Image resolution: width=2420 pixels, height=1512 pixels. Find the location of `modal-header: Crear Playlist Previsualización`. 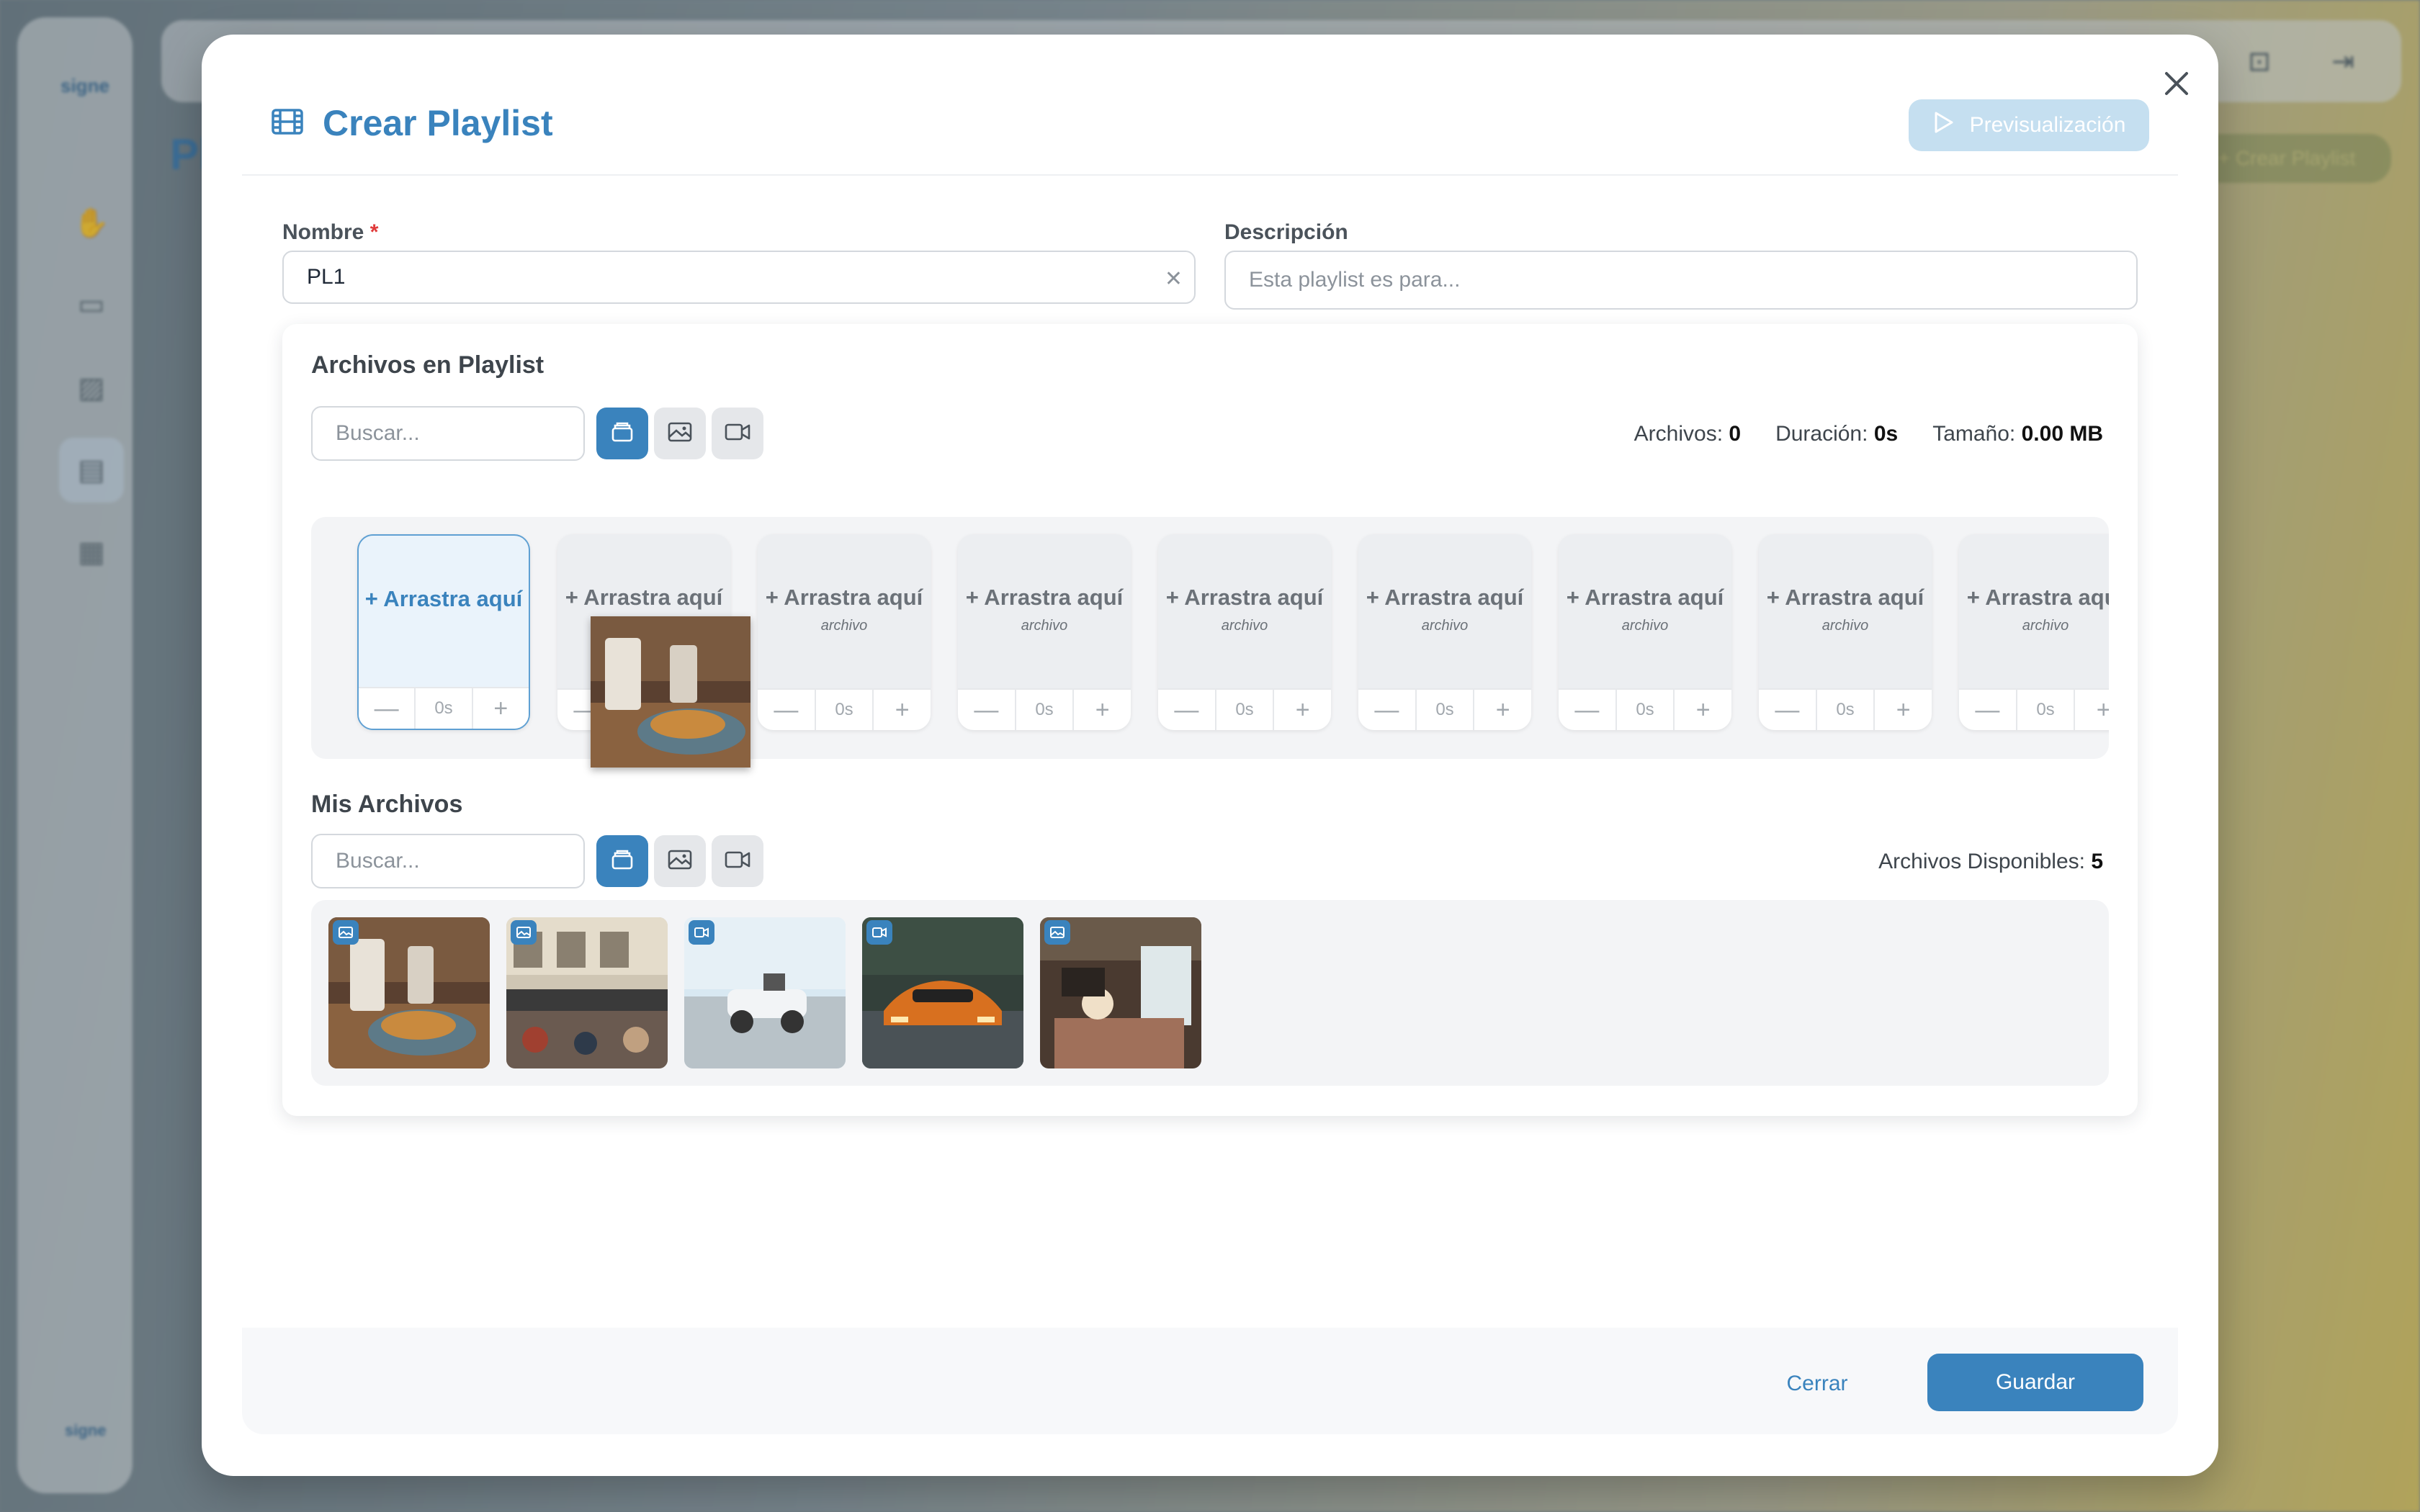

modal-header: Crear Playlist Previsualización is located at coordinates (1210, 105).